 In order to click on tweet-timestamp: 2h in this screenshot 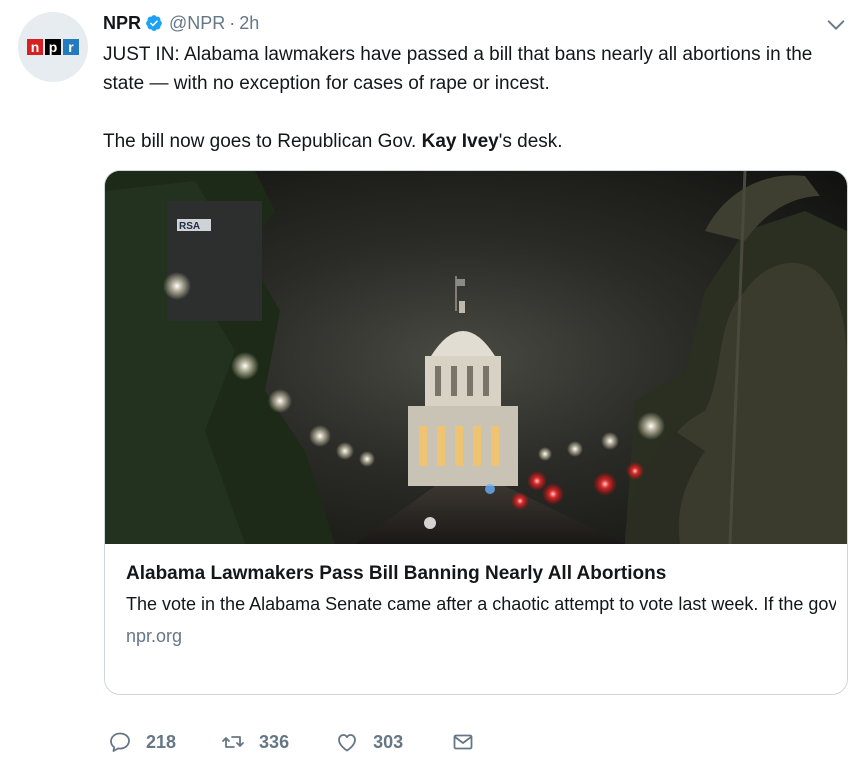, I will do `click(249, 23)`.